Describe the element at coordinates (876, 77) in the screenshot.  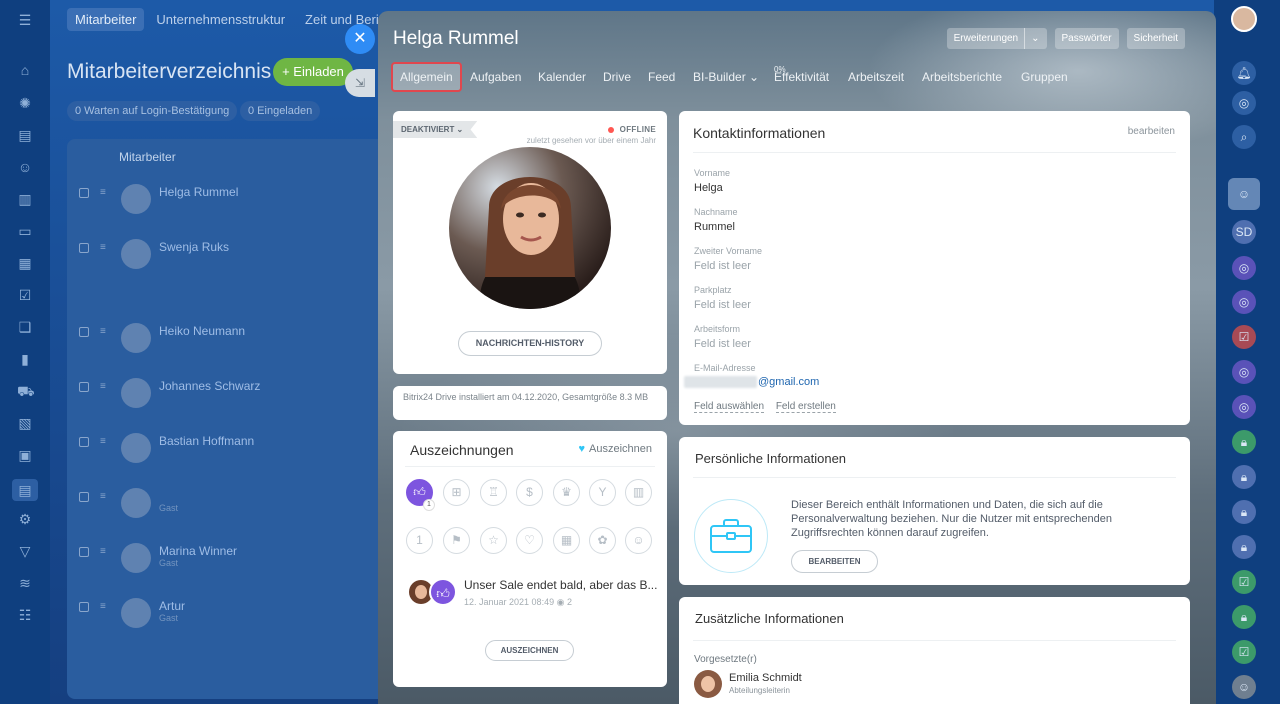
I see `tab-worktime: Arbeitszeit` at that location.